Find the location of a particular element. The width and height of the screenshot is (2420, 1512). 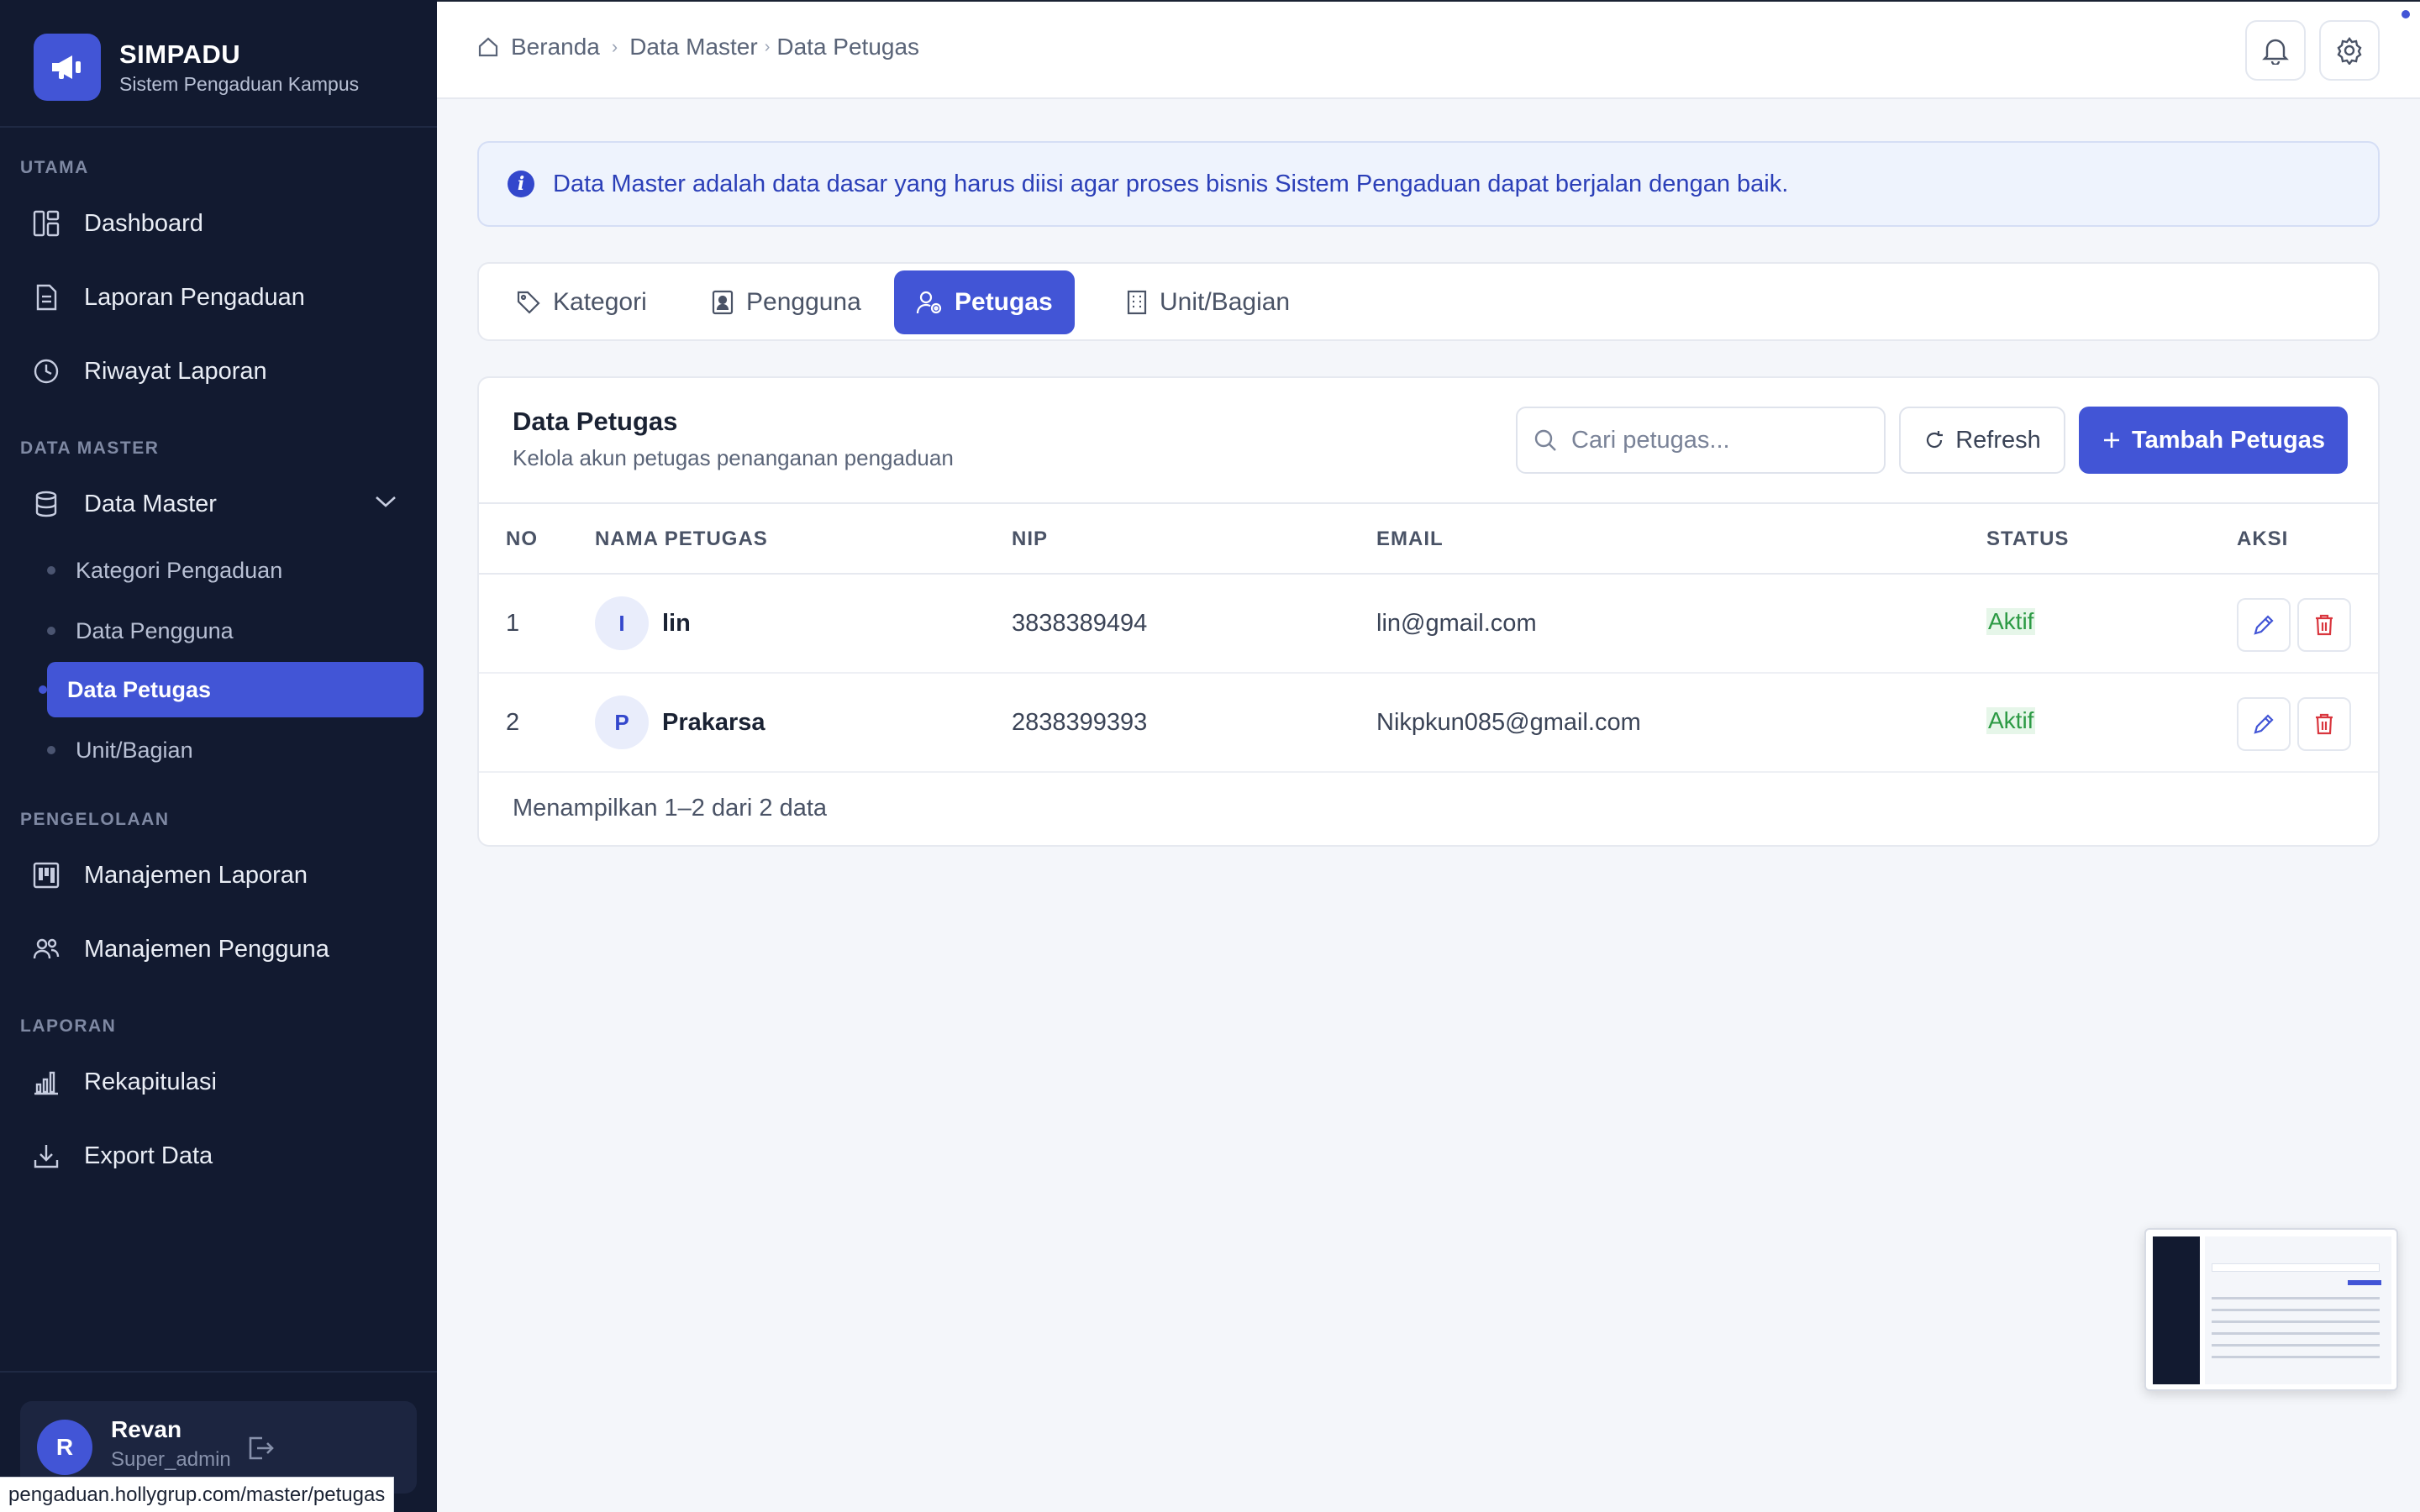

refresh-label: Refresh is located at coordinates (1998, 440).